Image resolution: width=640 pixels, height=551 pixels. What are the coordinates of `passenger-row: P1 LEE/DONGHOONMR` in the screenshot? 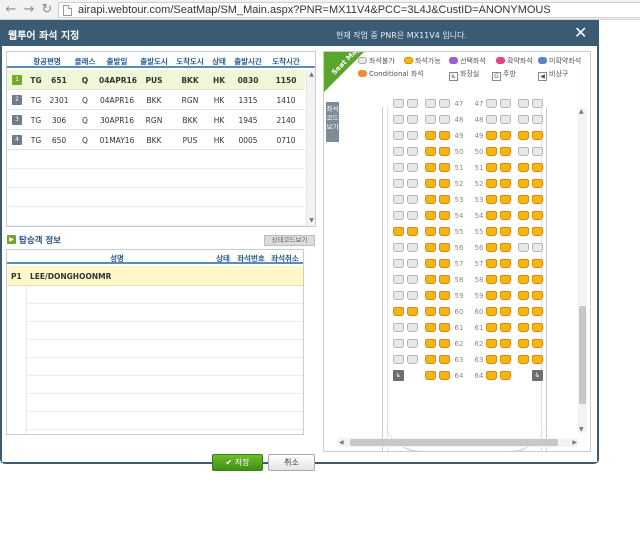 It's located at (155, 276).